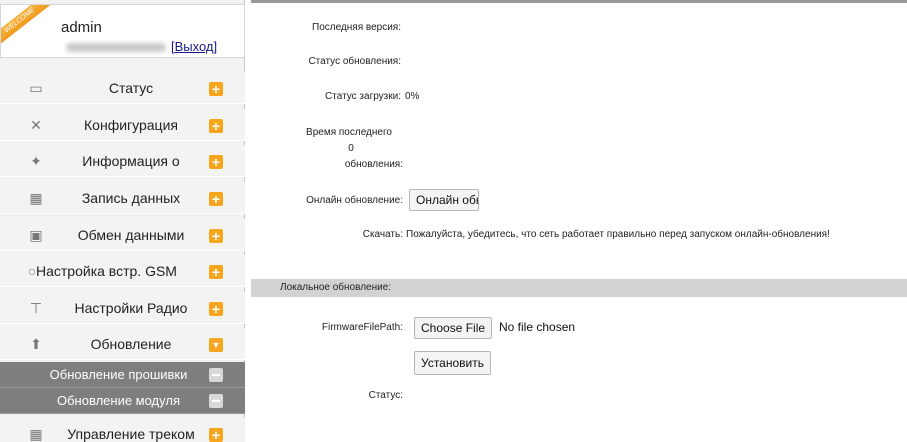  Describe the element at coordinates (356, 27) in the screenshot. I see `latest-version-label: Последняя версия:` at that location.